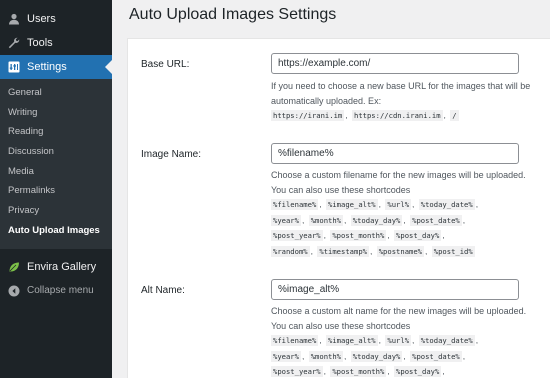  What do you see at coordinates (397, 115) in the screenshot?
I see `example-code: https://cdn.irani.im` at bounding box center [397, 115].